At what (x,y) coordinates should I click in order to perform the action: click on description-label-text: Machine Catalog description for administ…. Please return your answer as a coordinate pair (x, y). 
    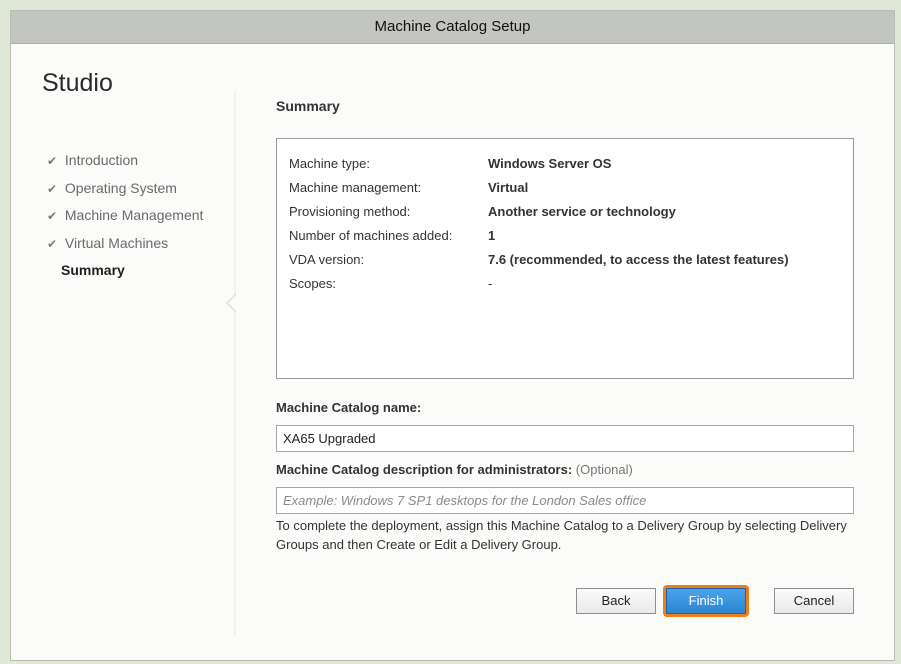
    Looking at the image, I should click on (424, 469).